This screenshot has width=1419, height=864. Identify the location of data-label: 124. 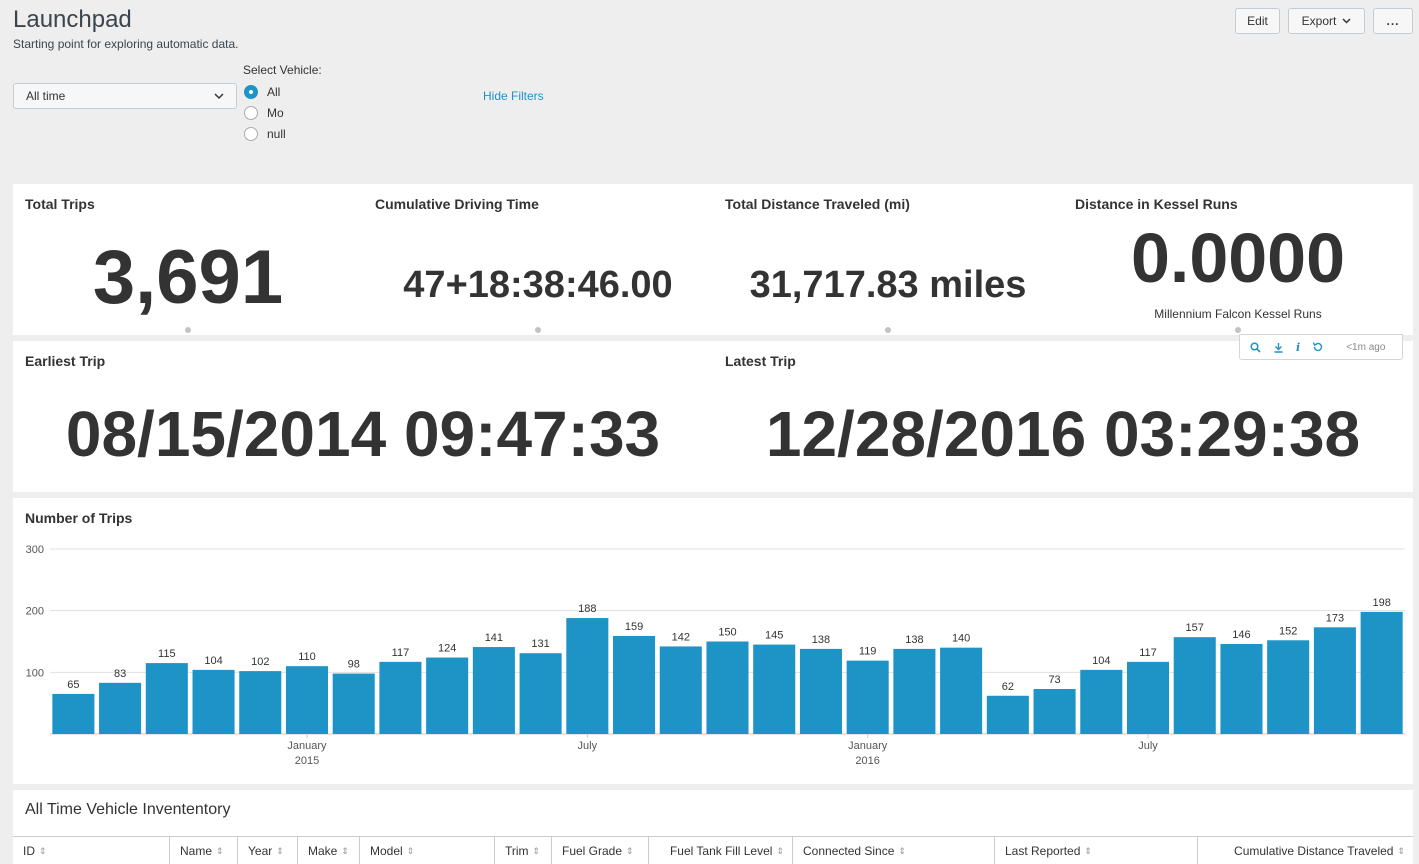
(447, 649).